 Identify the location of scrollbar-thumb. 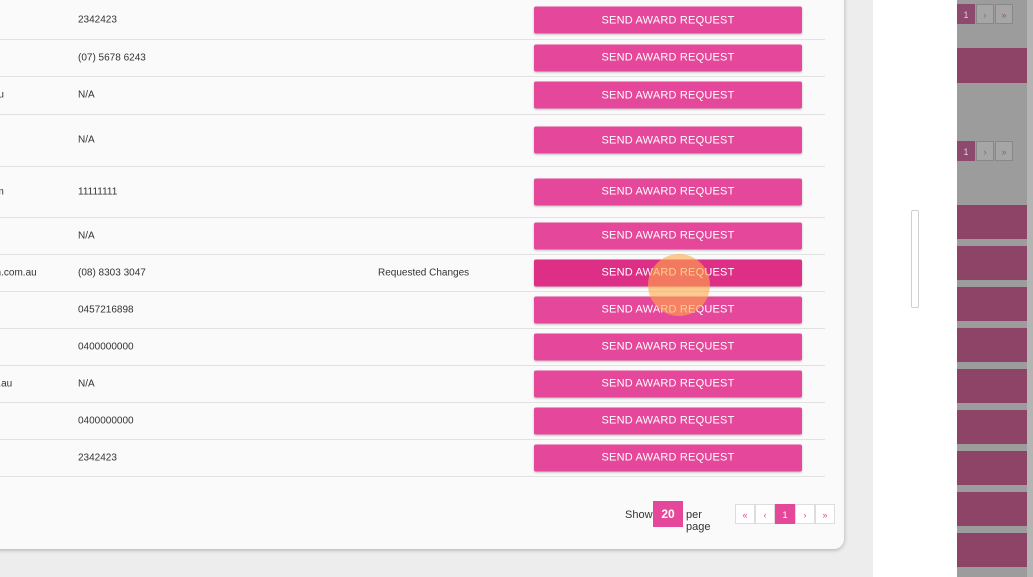
(915, 259).